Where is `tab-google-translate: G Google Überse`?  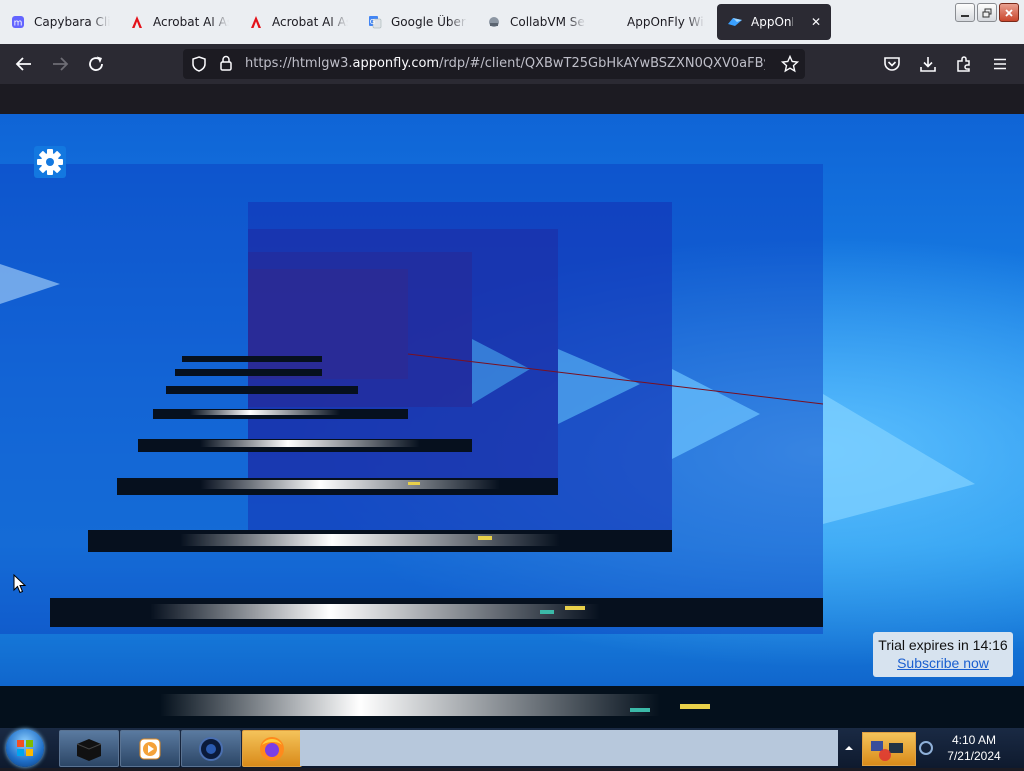
tab-google-translate: G Google Überse is located at coordinates (417, 22).